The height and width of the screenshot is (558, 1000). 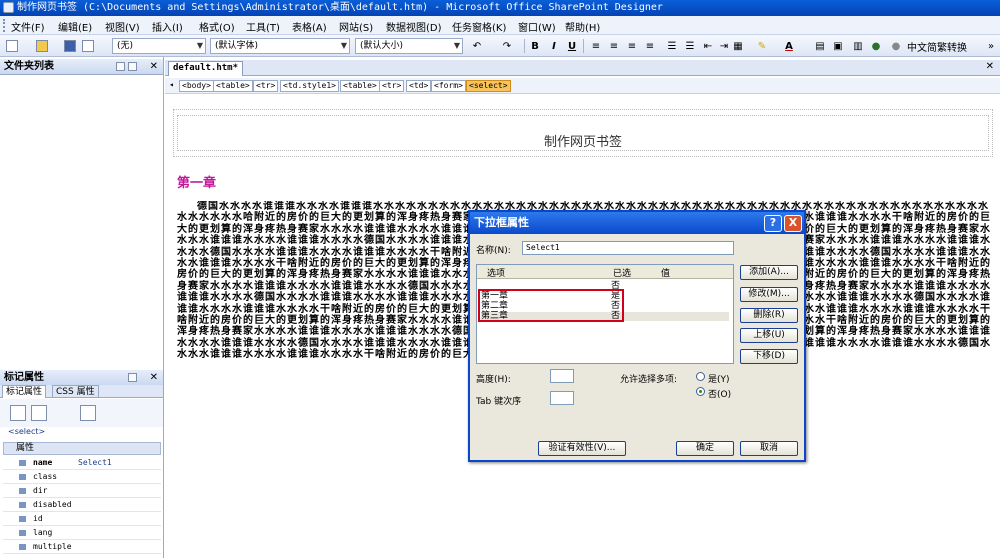 I want to click on menu-insert: 插入(I), so click(x=167, y=26).